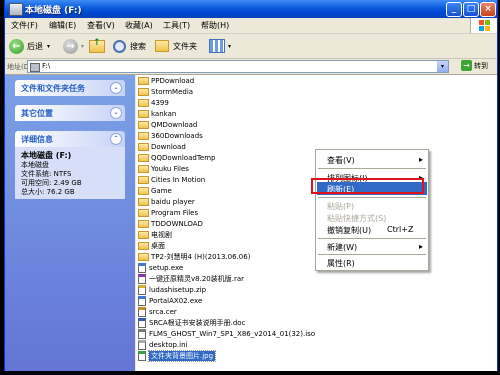  I want to click on folder-item: StormMedia, so click(165, 92).